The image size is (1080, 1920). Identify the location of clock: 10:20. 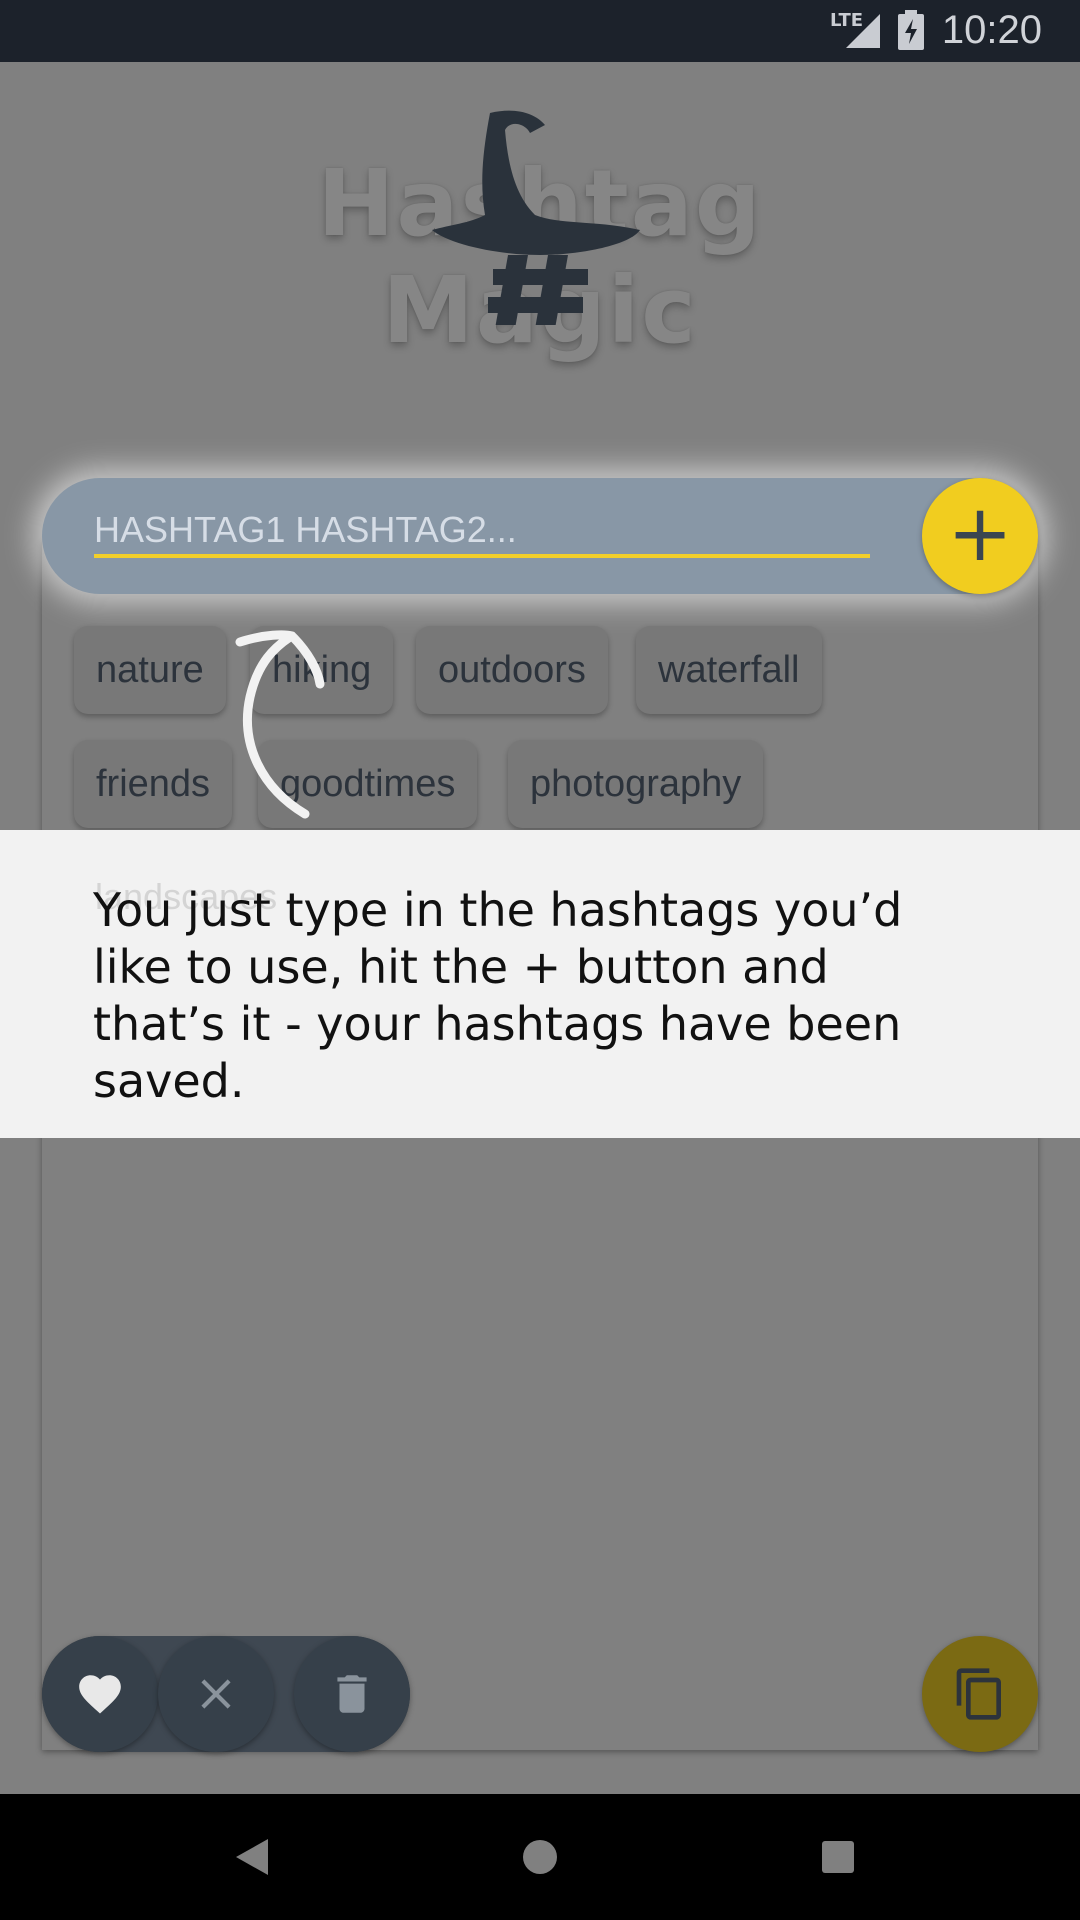
(991, 30).